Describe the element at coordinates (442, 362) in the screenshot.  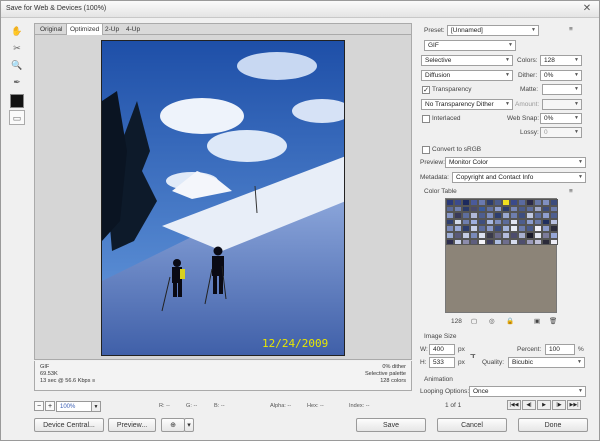
I see `height-input: 533` at that location.